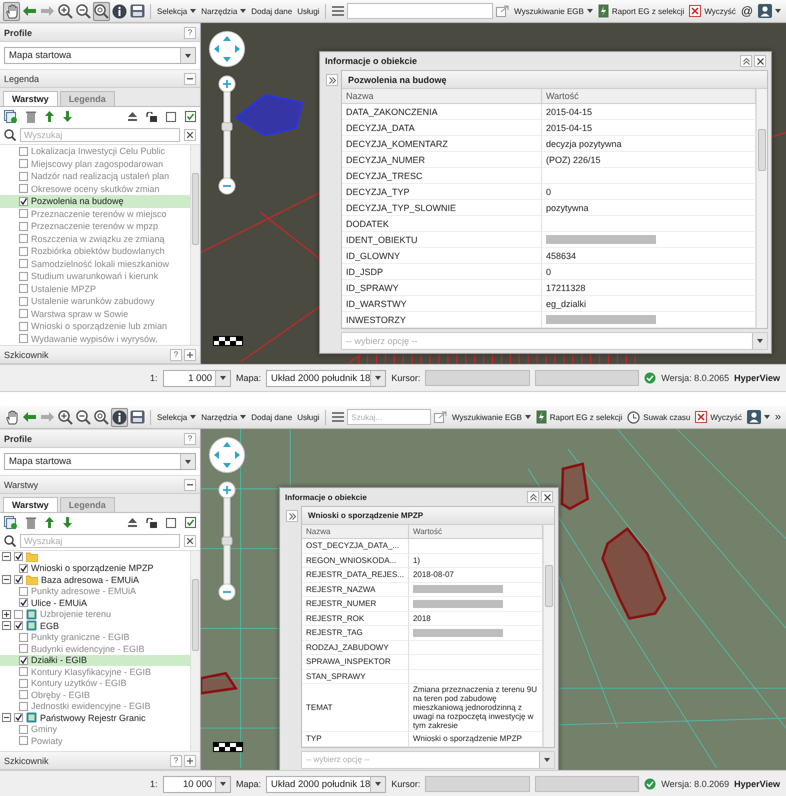  I want to click on layer-row: Miejscowy plan zagospodarowan, so click(95, 164).